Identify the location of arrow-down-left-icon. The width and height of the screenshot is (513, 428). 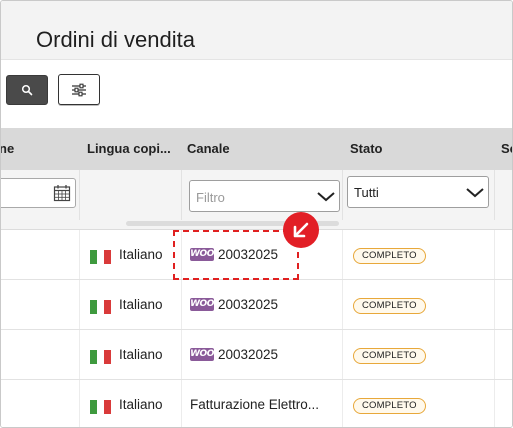
(301, 230).